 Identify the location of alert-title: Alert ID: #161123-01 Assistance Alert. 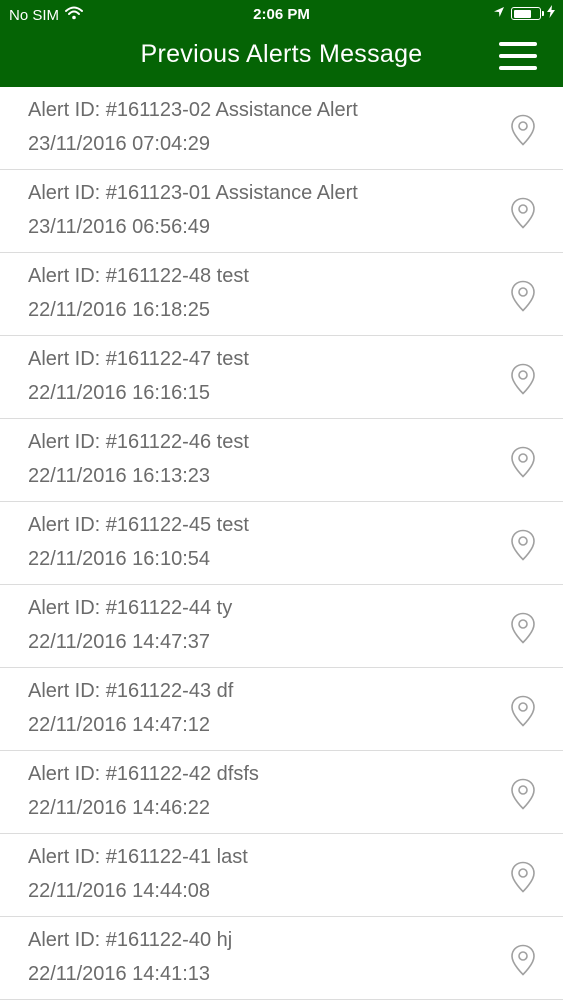
(193, 193).